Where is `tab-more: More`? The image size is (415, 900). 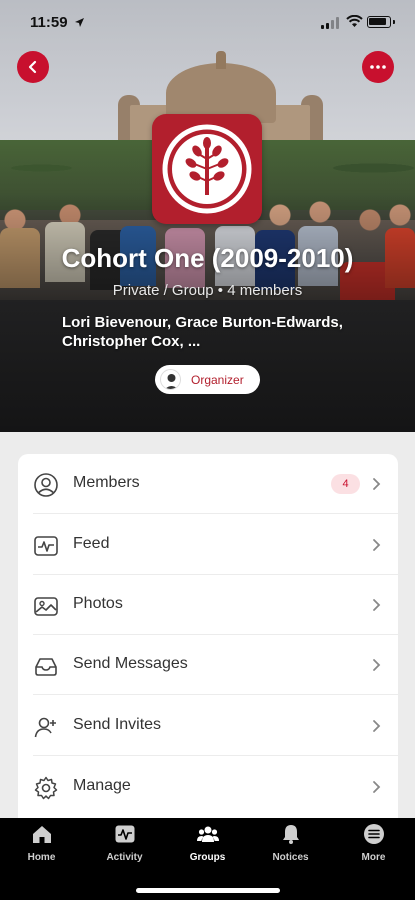 tab-more: More is located at coordinates (373, 848).